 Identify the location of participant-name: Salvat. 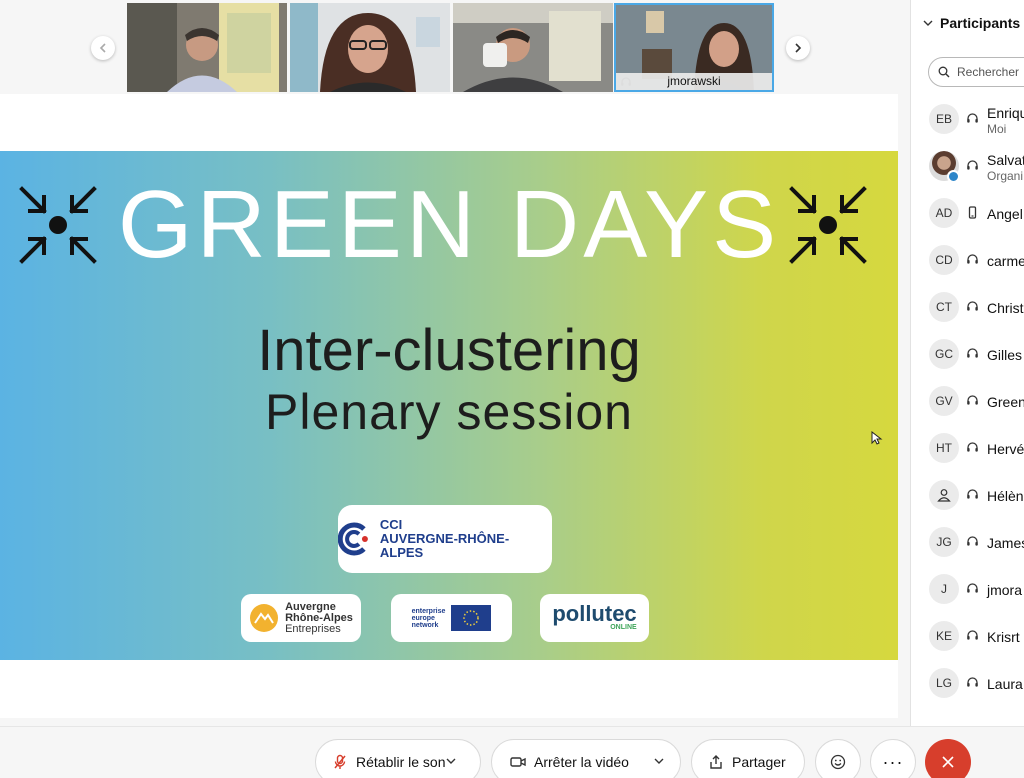
(1005, 160).